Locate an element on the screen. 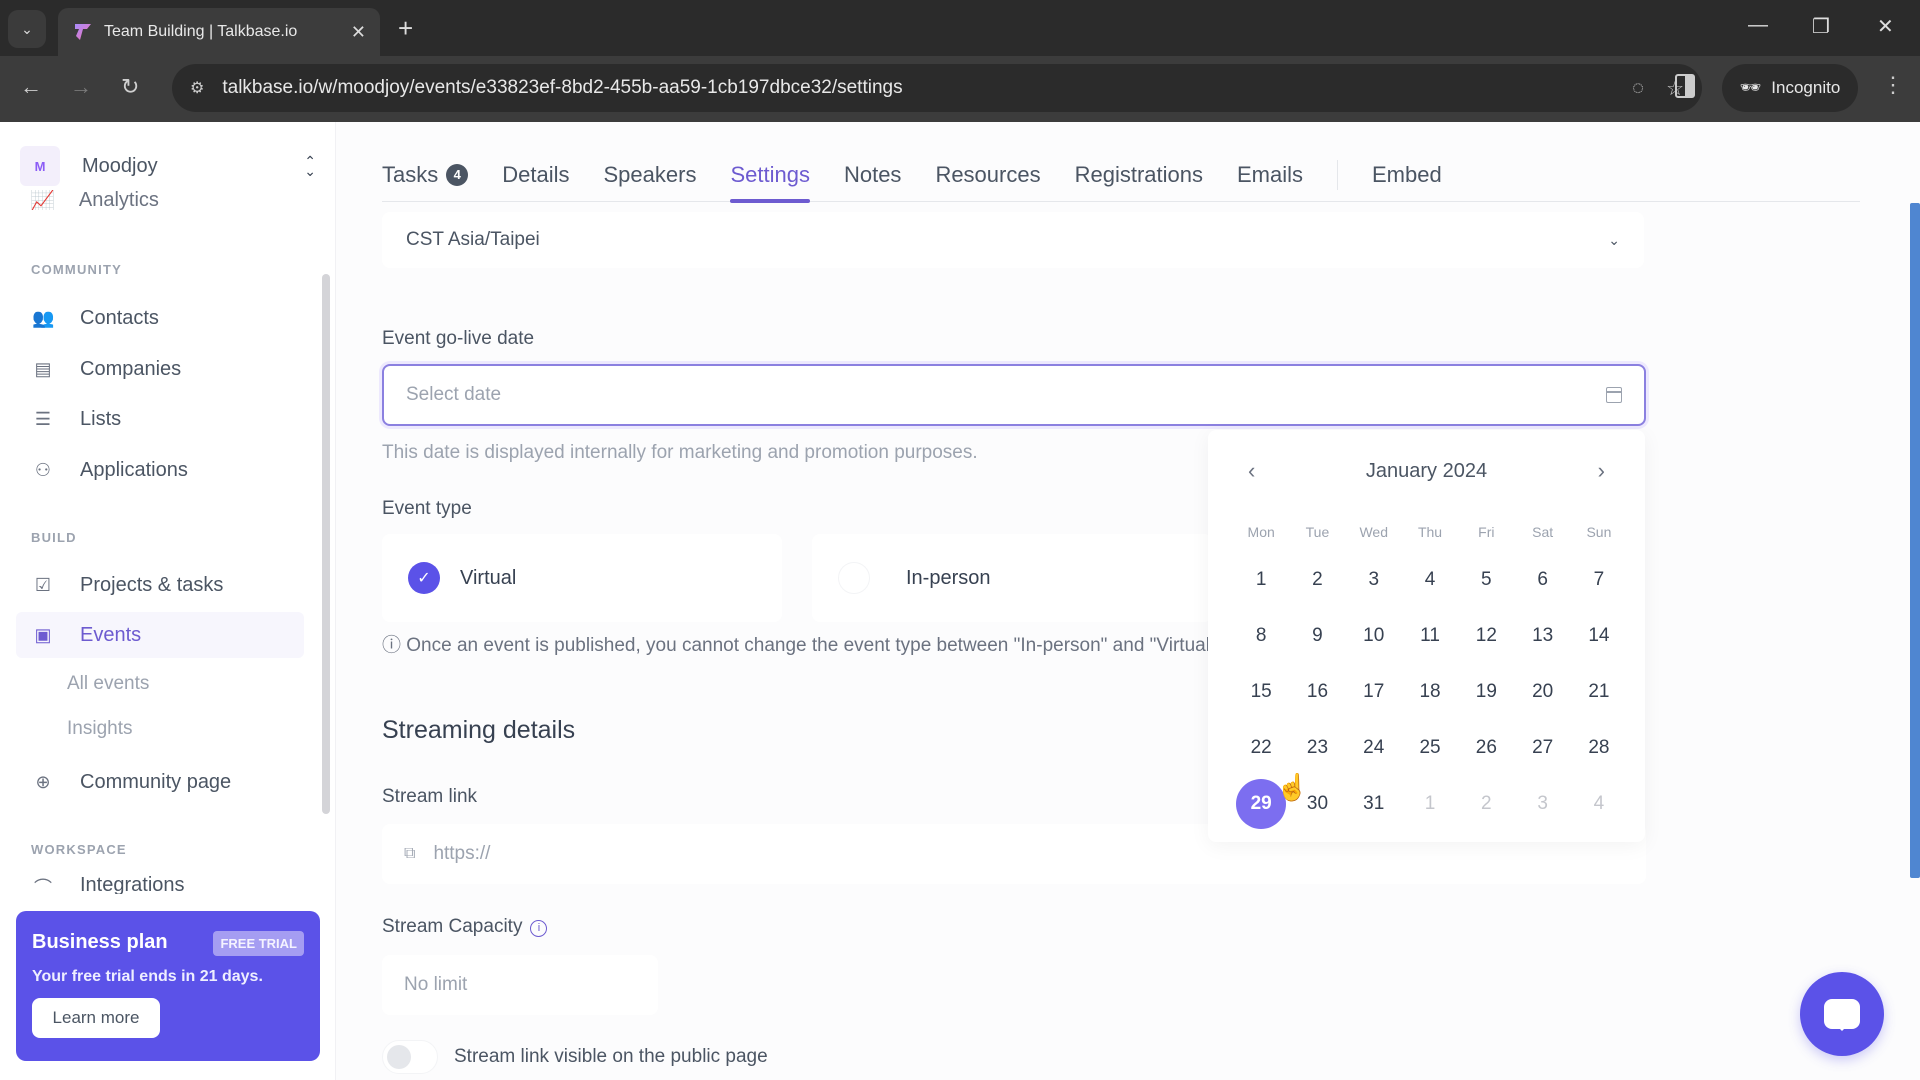 Image resolution: width=1920 pixels, height=1080 pixels. weekday-header: Wed is located at coordinates (1374, 532).